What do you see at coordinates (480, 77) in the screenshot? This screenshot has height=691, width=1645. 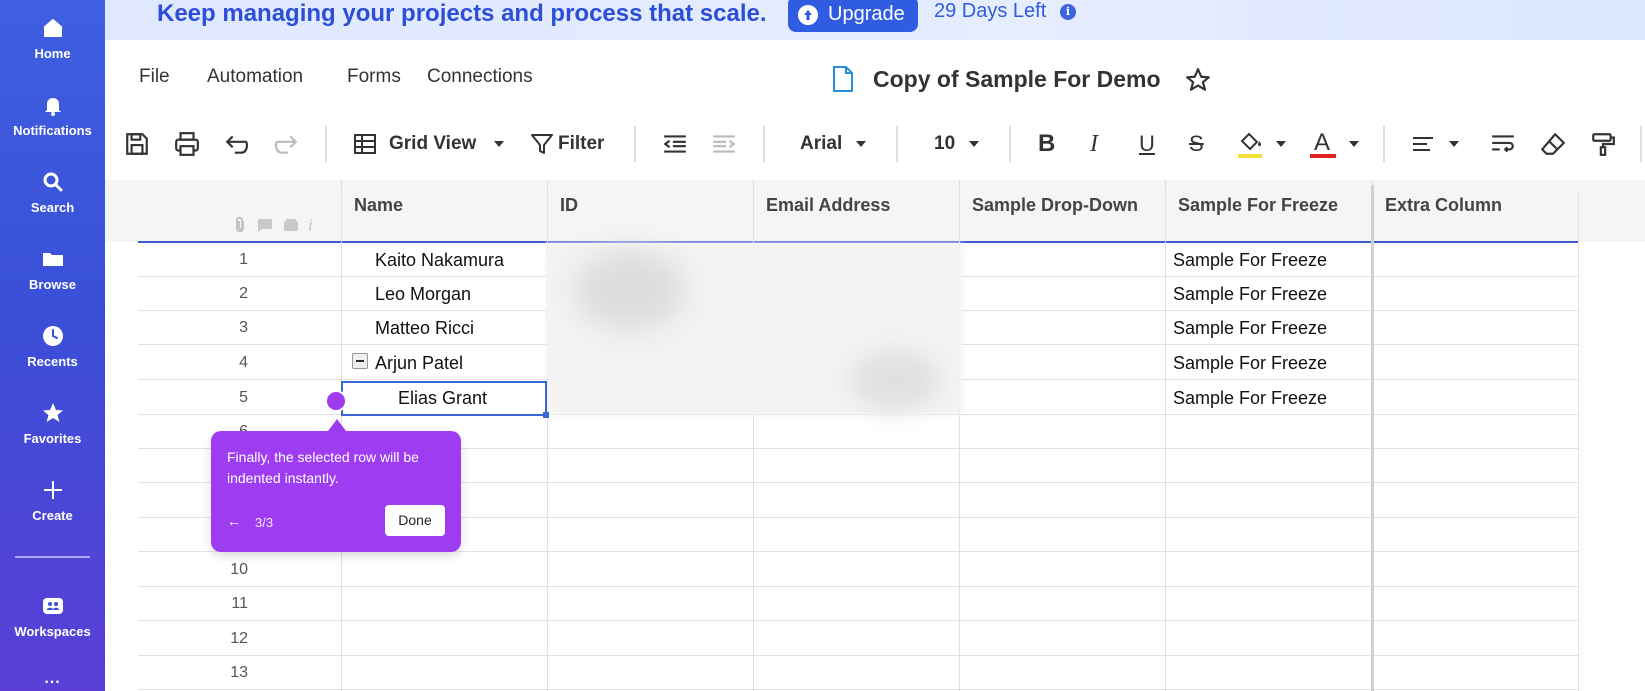 I see `menu-connections: Connections` at bounding box center [480, 77].